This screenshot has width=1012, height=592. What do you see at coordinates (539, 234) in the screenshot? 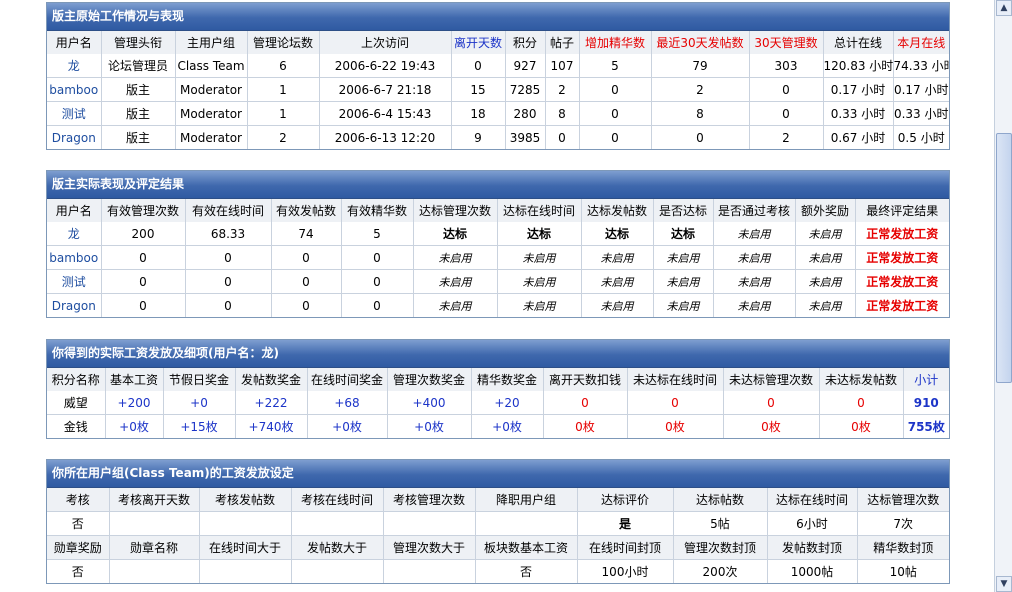
I see `status-badge: 达标` at bounding box center [539, 234].